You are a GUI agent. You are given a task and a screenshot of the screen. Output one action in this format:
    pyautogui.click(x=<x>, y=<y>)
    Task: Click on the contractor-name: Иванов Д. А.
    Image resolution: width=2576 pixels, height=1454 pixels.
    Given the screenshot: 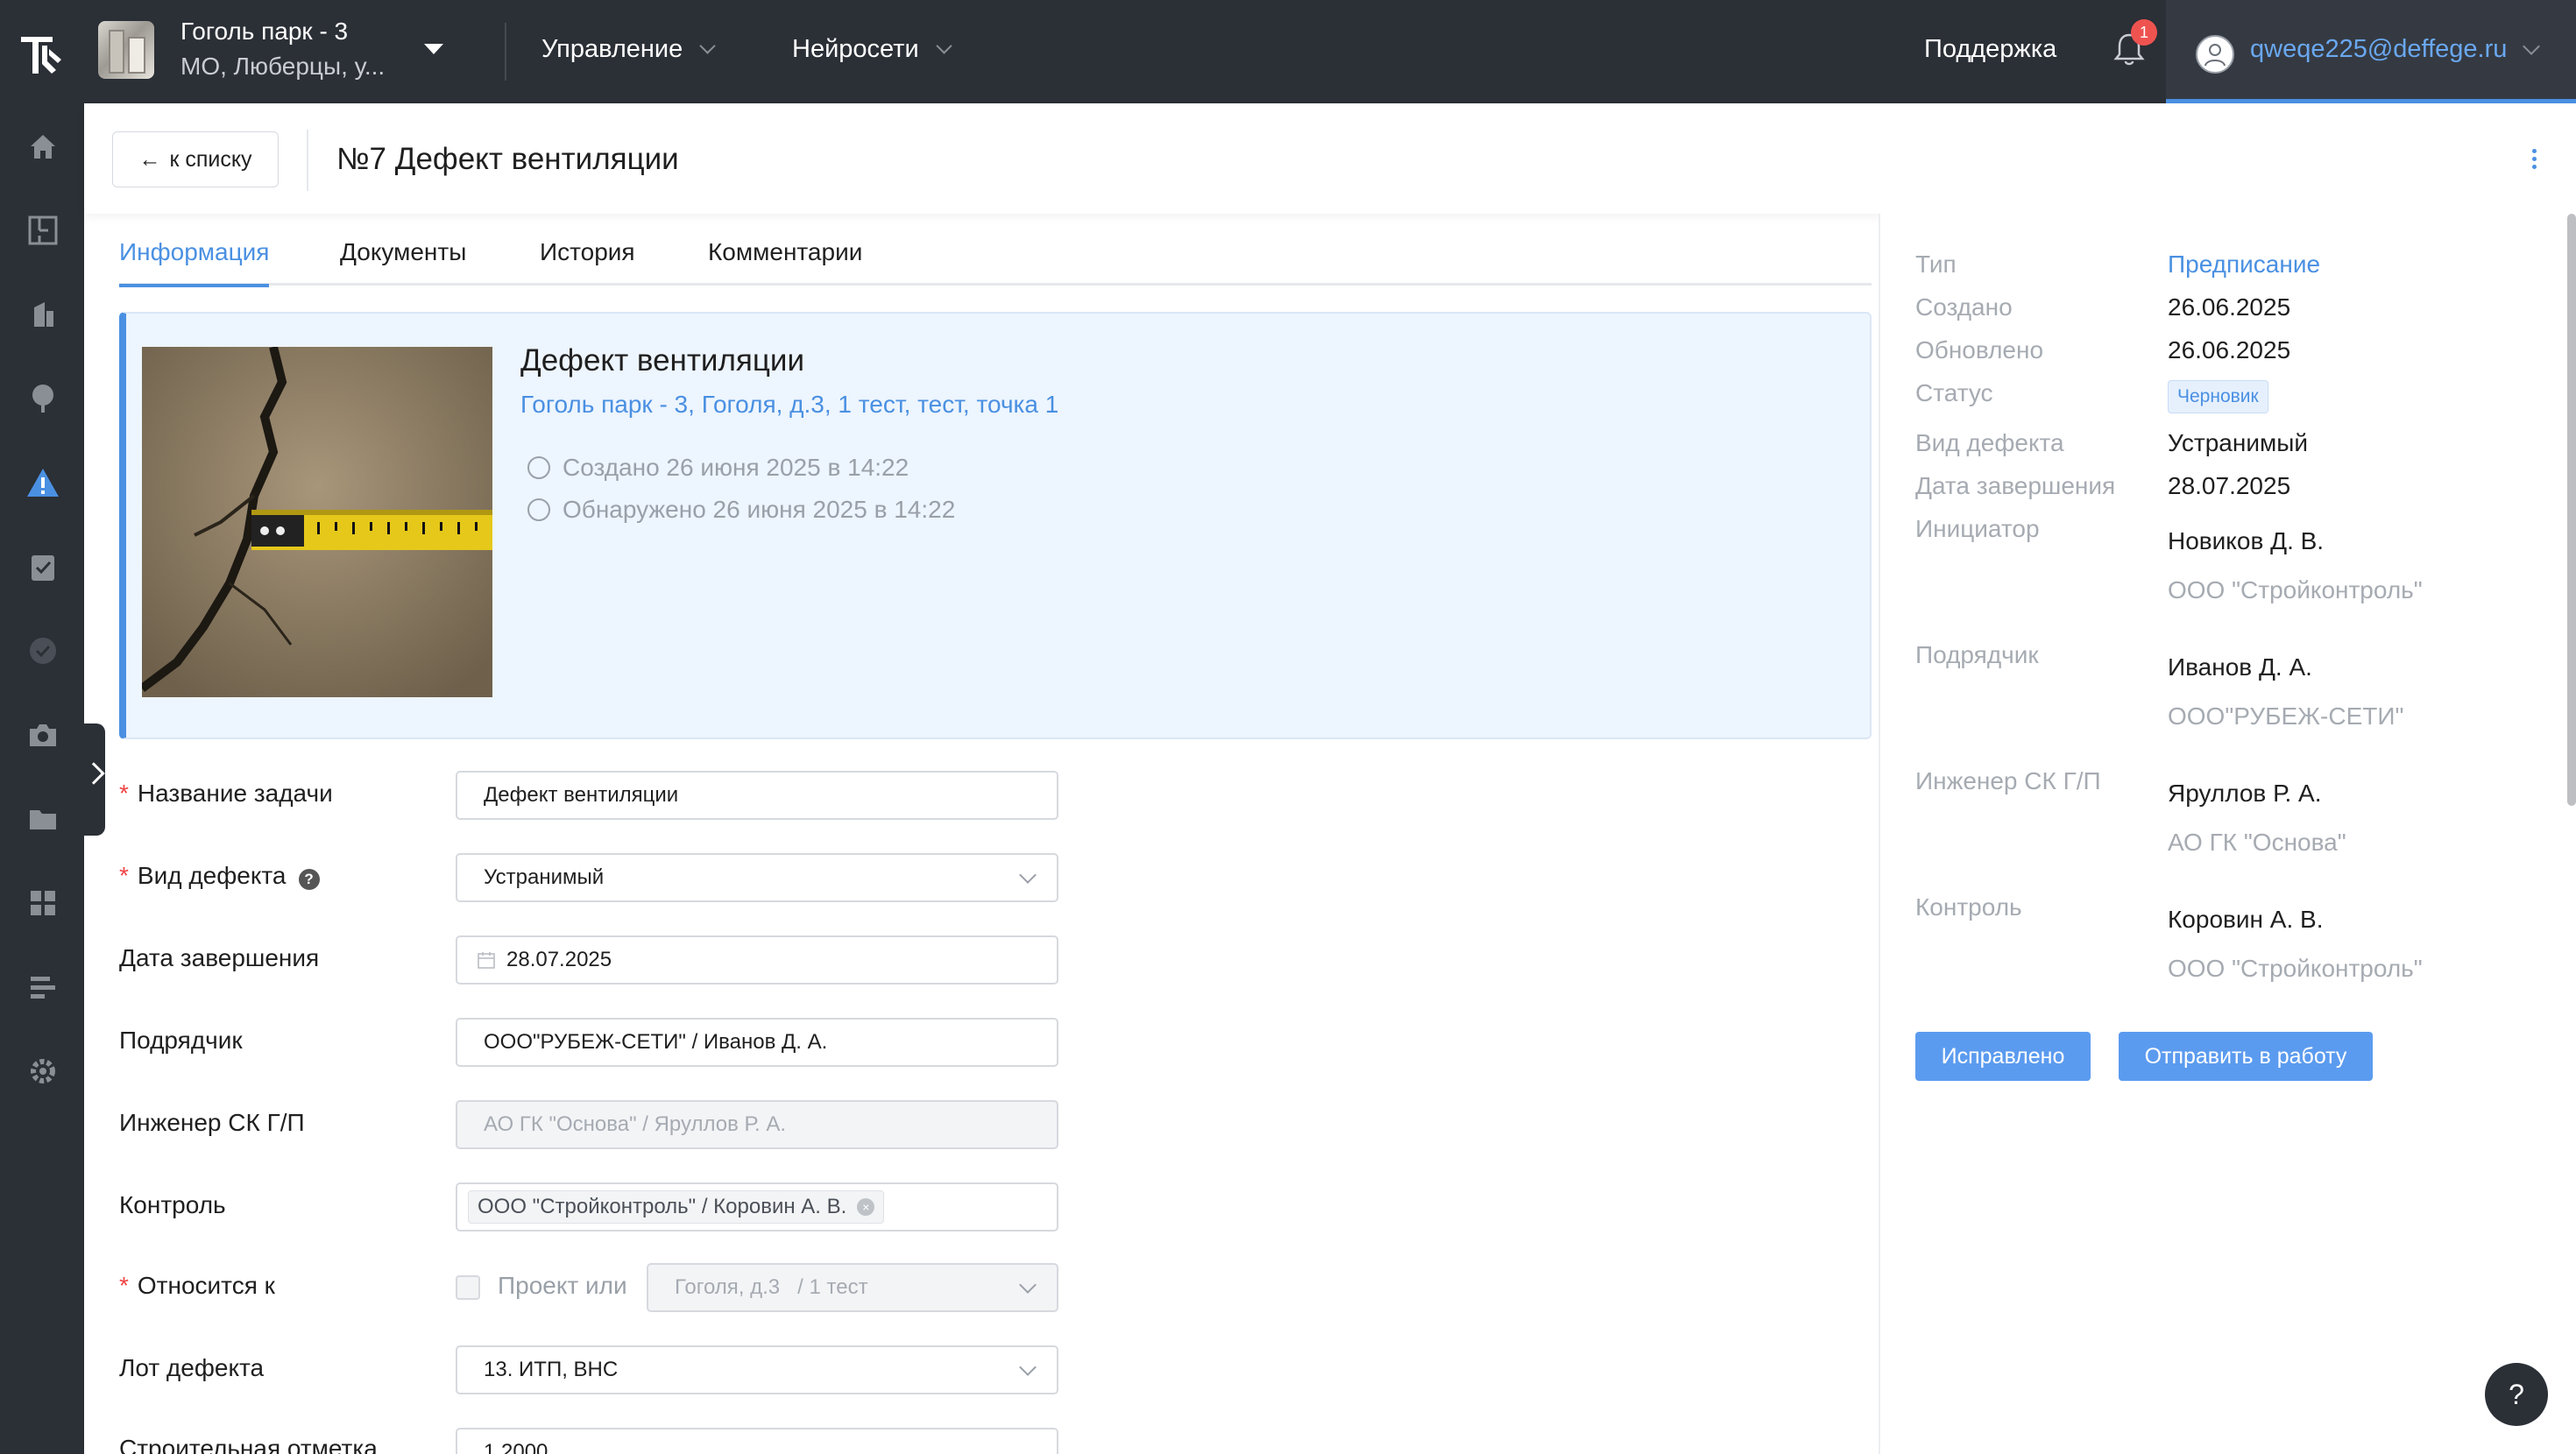 What is the action you would take?
    pyautogui.click(x=2240, y=667)
    